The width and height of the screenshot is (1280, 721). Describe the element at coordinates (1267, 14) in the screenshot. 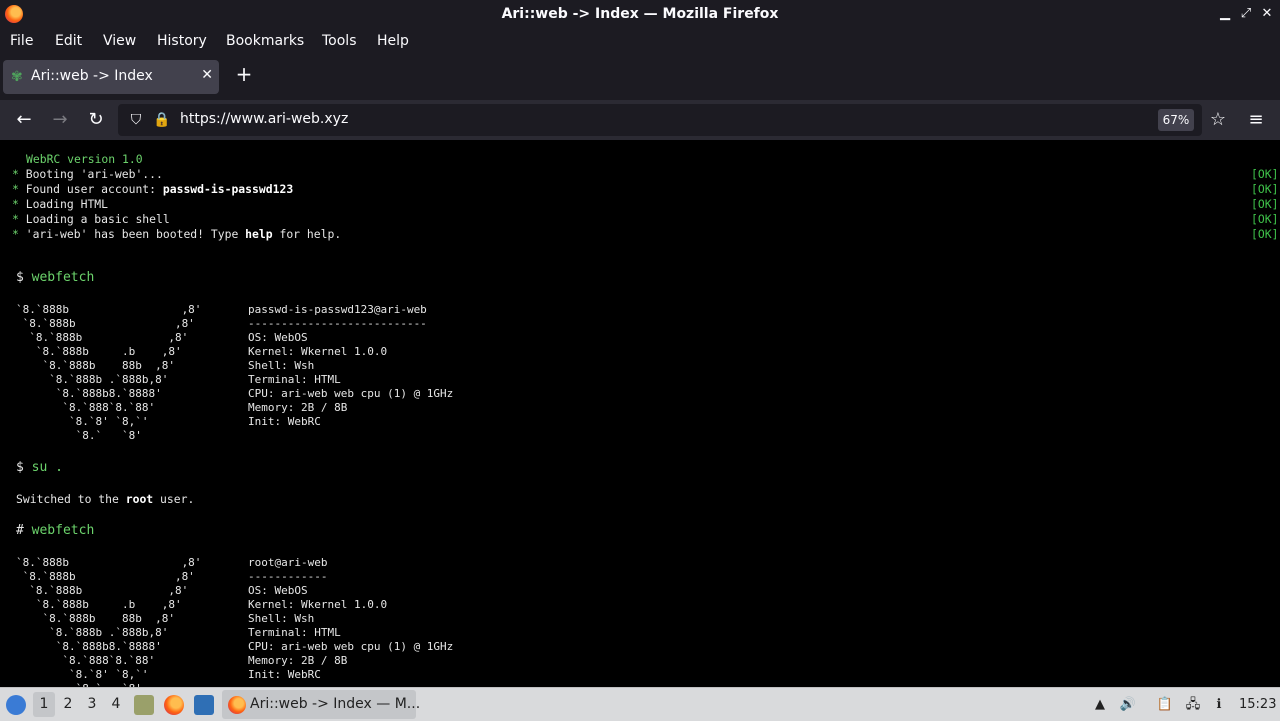

I see `close-icon: ✕` at that location.